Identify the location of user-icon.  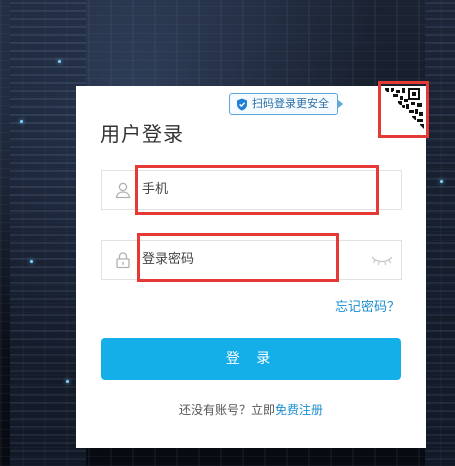
(123, 190).